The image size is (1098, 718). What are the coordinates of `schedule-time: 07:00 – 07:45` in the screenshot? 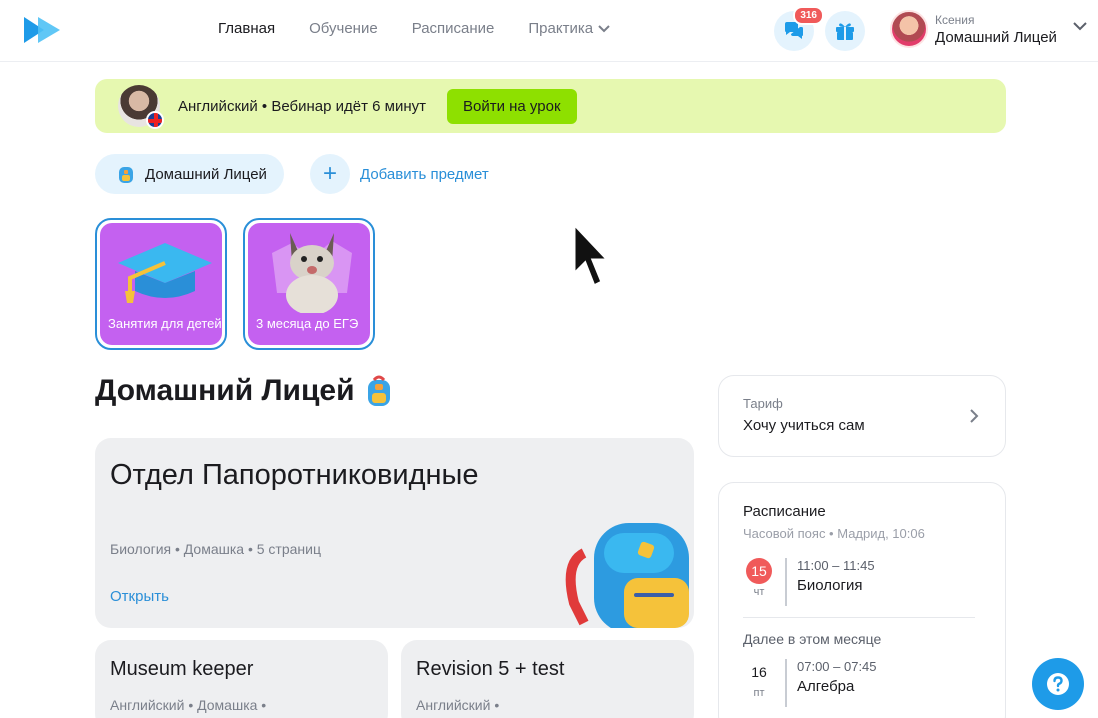 It's located at (837, 666).